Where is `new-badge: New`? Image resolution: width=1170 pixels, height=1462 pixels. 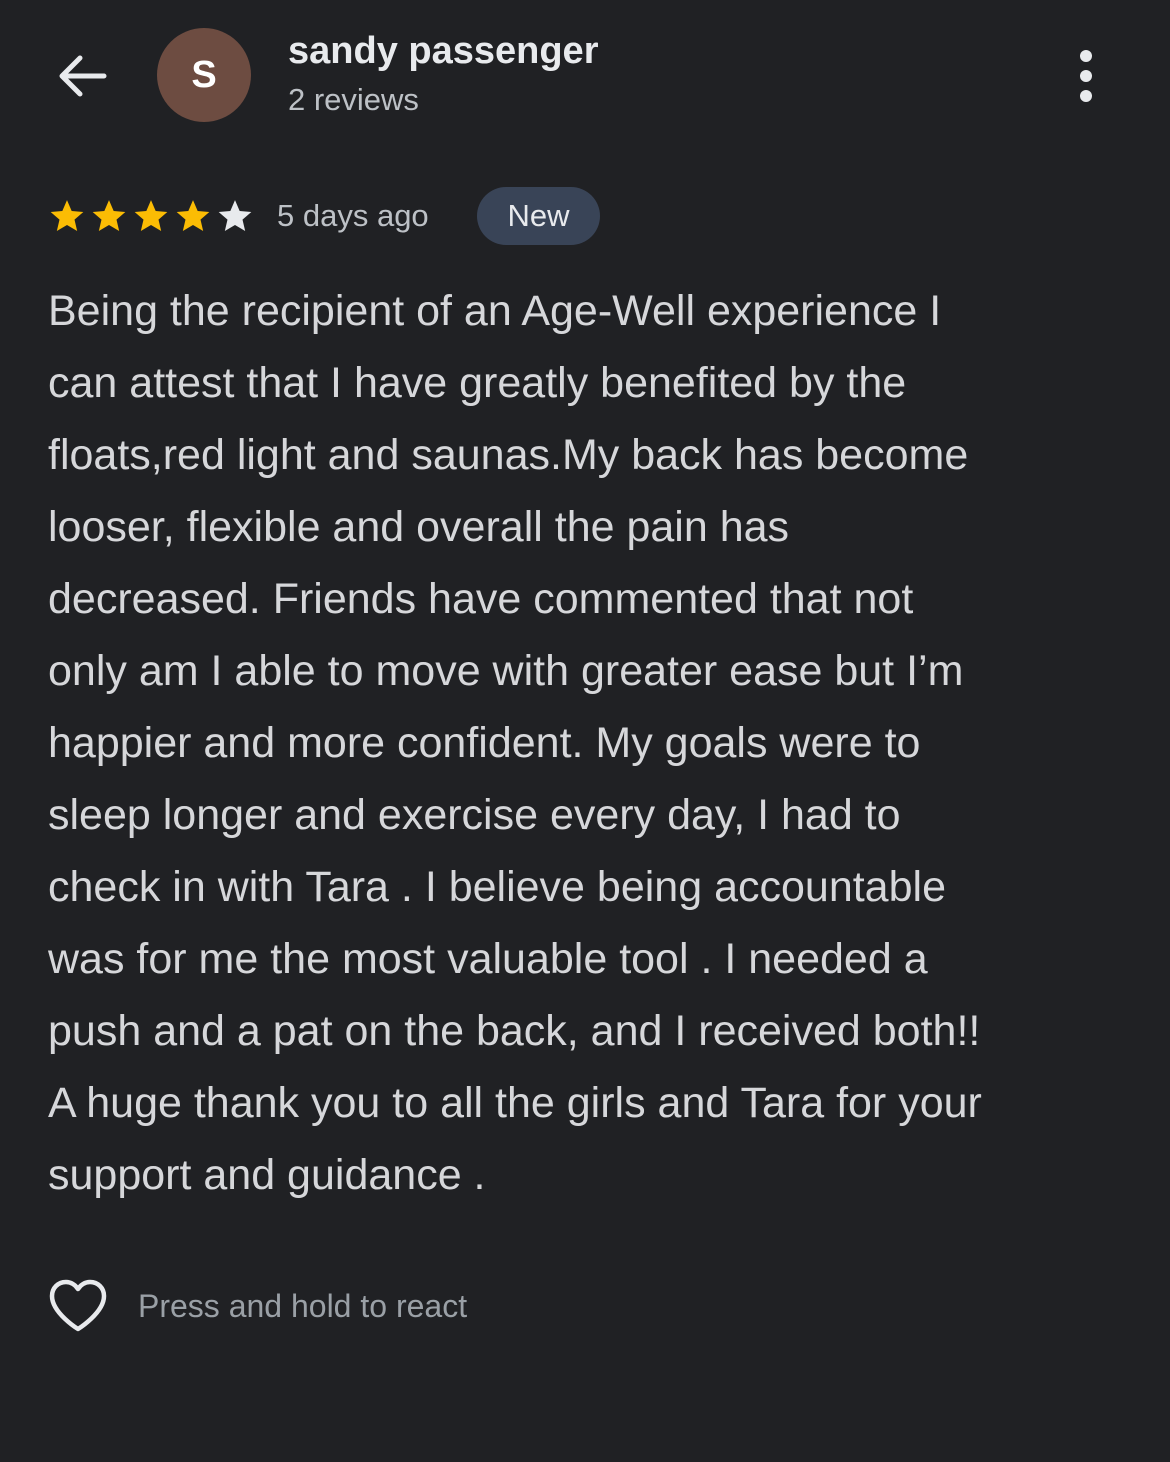 new-badge: New is located at coordinates (538, 216).